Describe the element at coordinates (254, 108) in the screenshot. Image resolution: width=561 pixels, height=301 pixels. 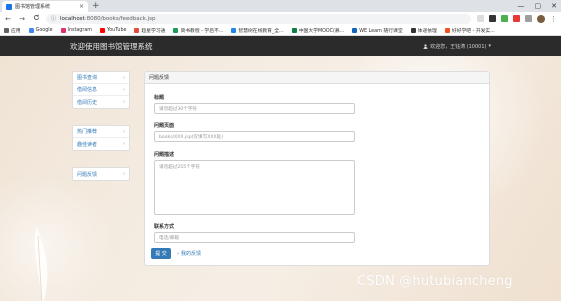
I see `title-input: 请勿超过30个字符` at that location.